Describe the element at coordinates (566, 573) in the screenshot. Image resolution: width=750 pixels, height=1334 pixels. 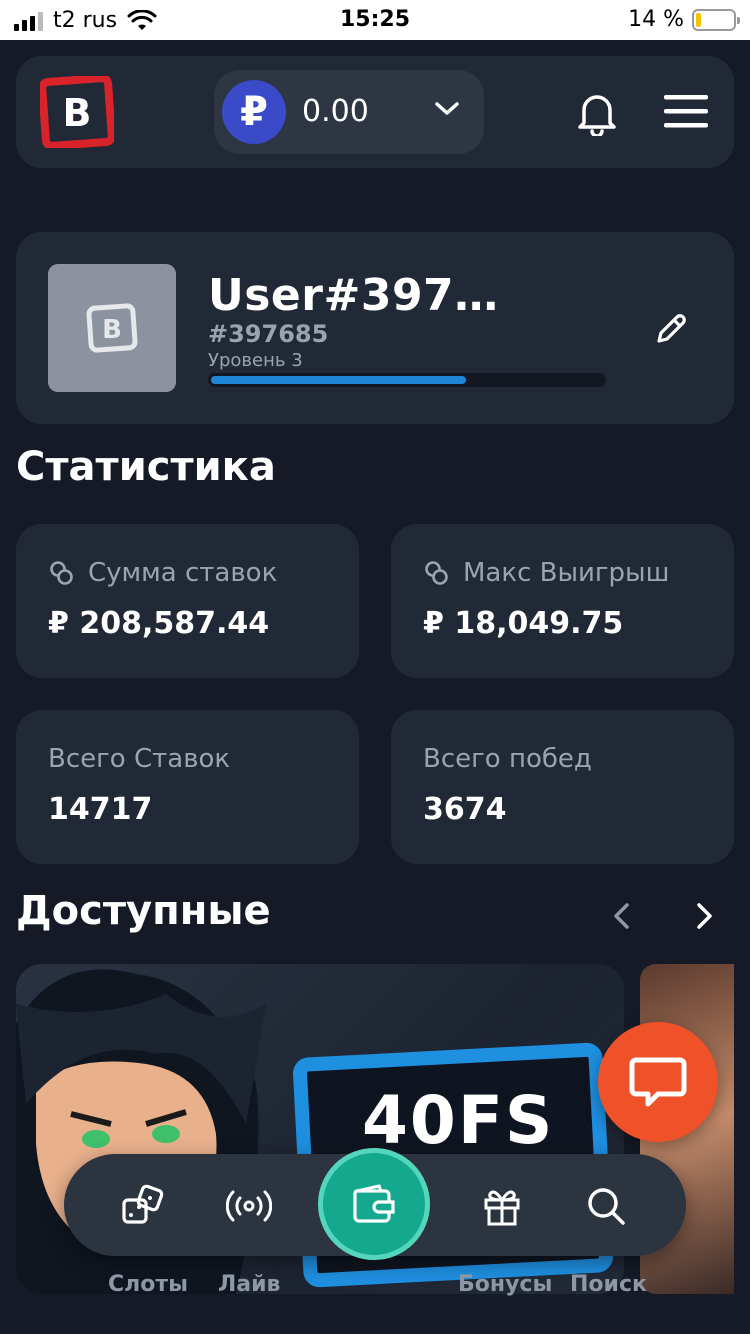
I see `stat-label: Макс Выигрыш` at that location.